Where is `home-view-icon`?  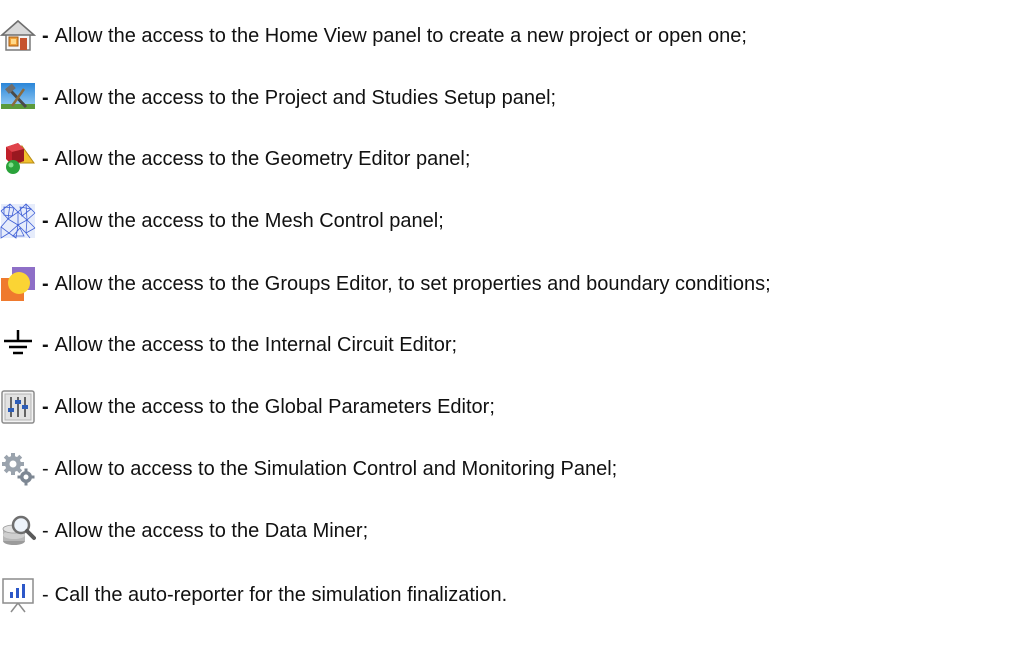 home-view-icon is located at coordinates (18, 36).